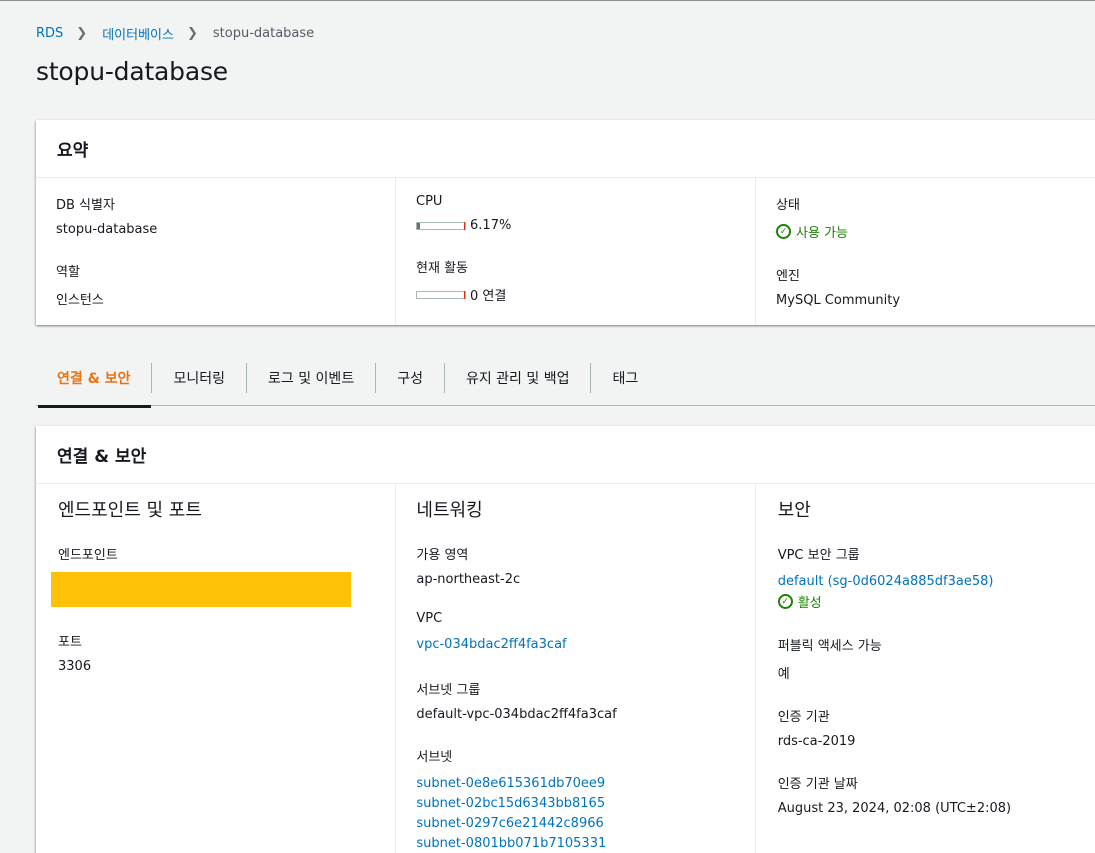 Image resolution: width=1095 pixels, height=853 pixels. I want to click on endpoint-label: 엔드포인트, so click(88, 555).